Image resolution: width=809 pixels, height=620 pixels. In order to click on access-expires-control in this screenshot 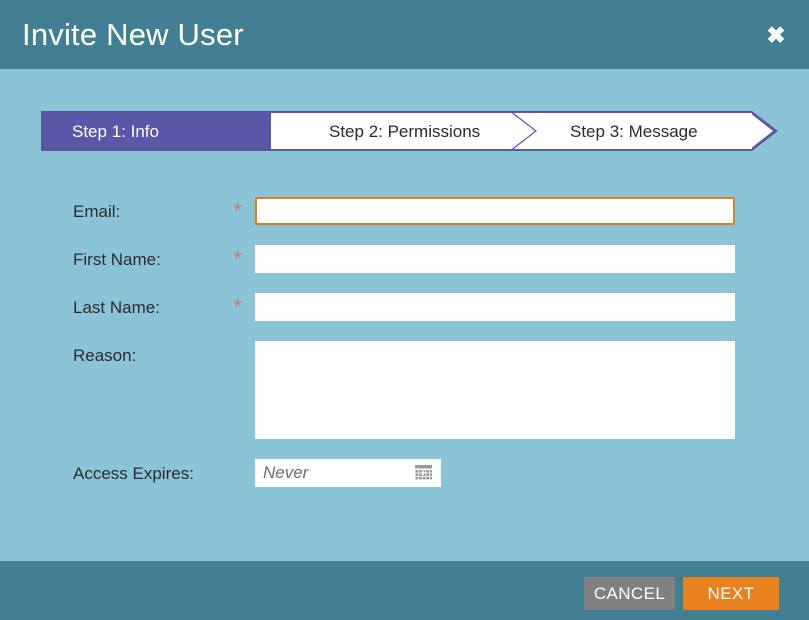, I will do `click(348, 473)`.